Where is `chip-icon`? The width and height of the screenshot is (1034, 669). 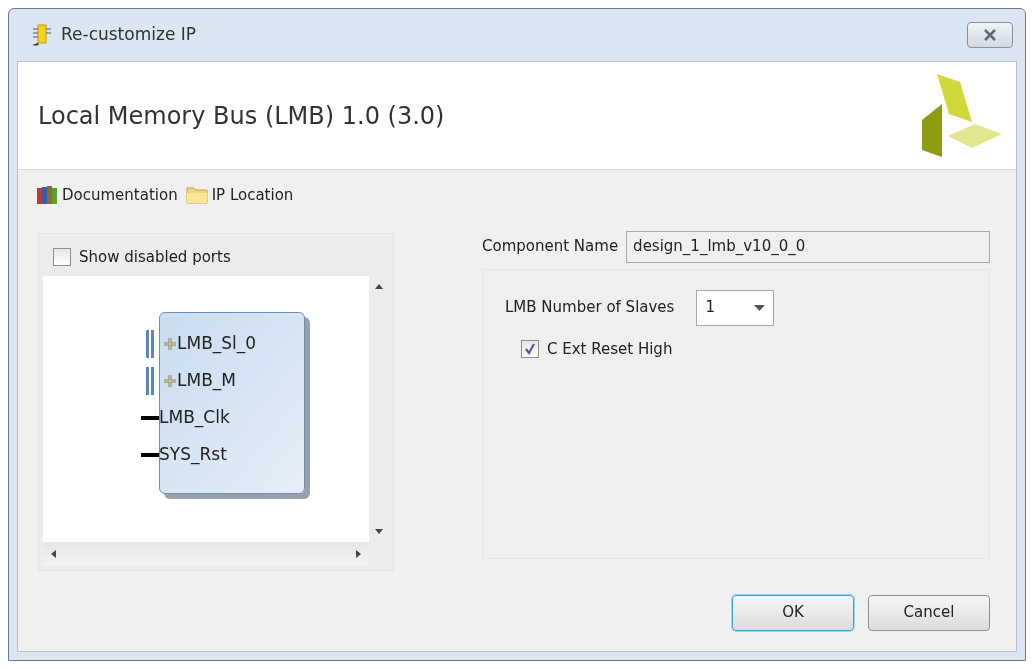 chip-icon is located at coordinates (42, 35).